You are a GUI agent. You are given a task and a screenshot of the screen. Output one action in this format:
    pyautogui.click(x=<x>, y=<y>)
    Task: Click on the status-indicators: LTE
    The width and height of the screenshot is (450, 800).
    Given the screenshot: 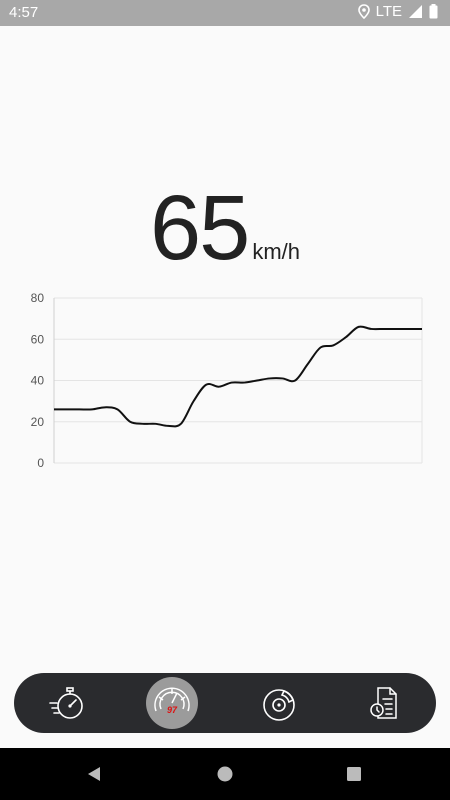 What is the action you would take?
    pyautogui.click(x=397, y=11)
    